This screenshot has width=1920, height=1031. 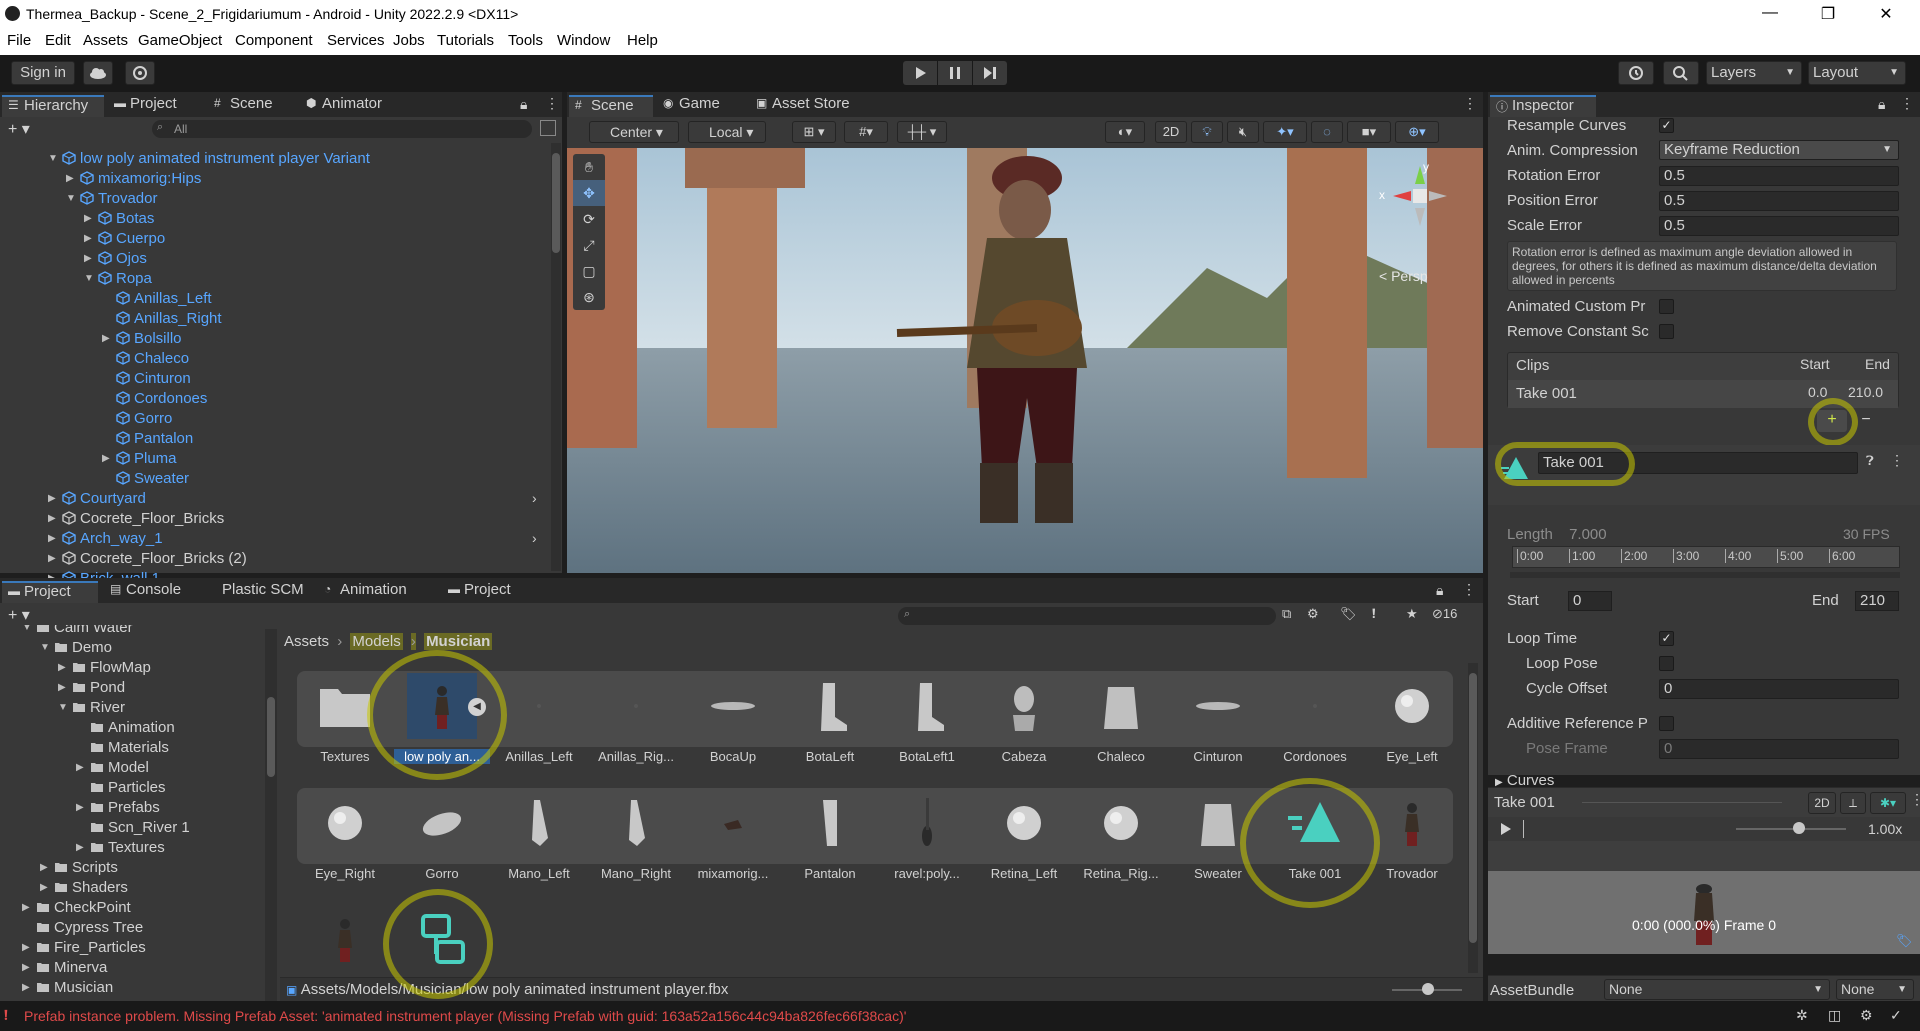 I want to click on check-icon: ✓, so click(x=1896, y=1015).